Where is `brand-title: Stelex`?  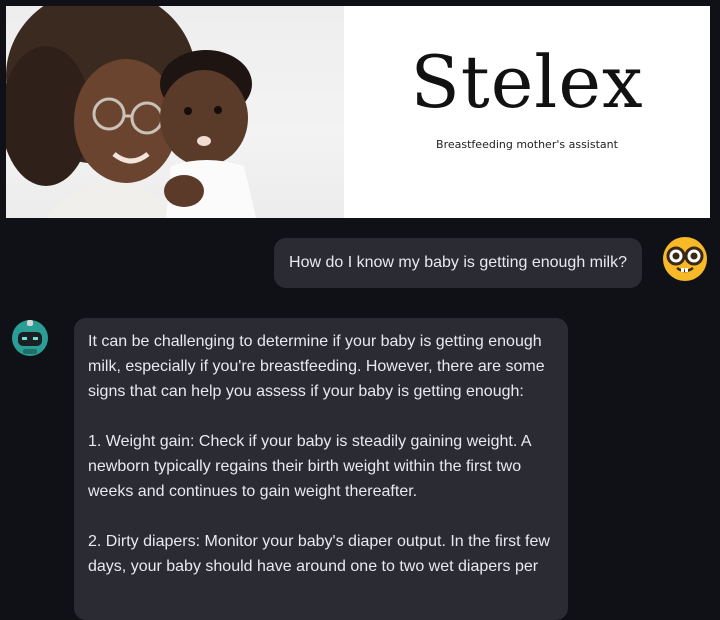 brand-title: Stelex is located at coordinates (527, 82).